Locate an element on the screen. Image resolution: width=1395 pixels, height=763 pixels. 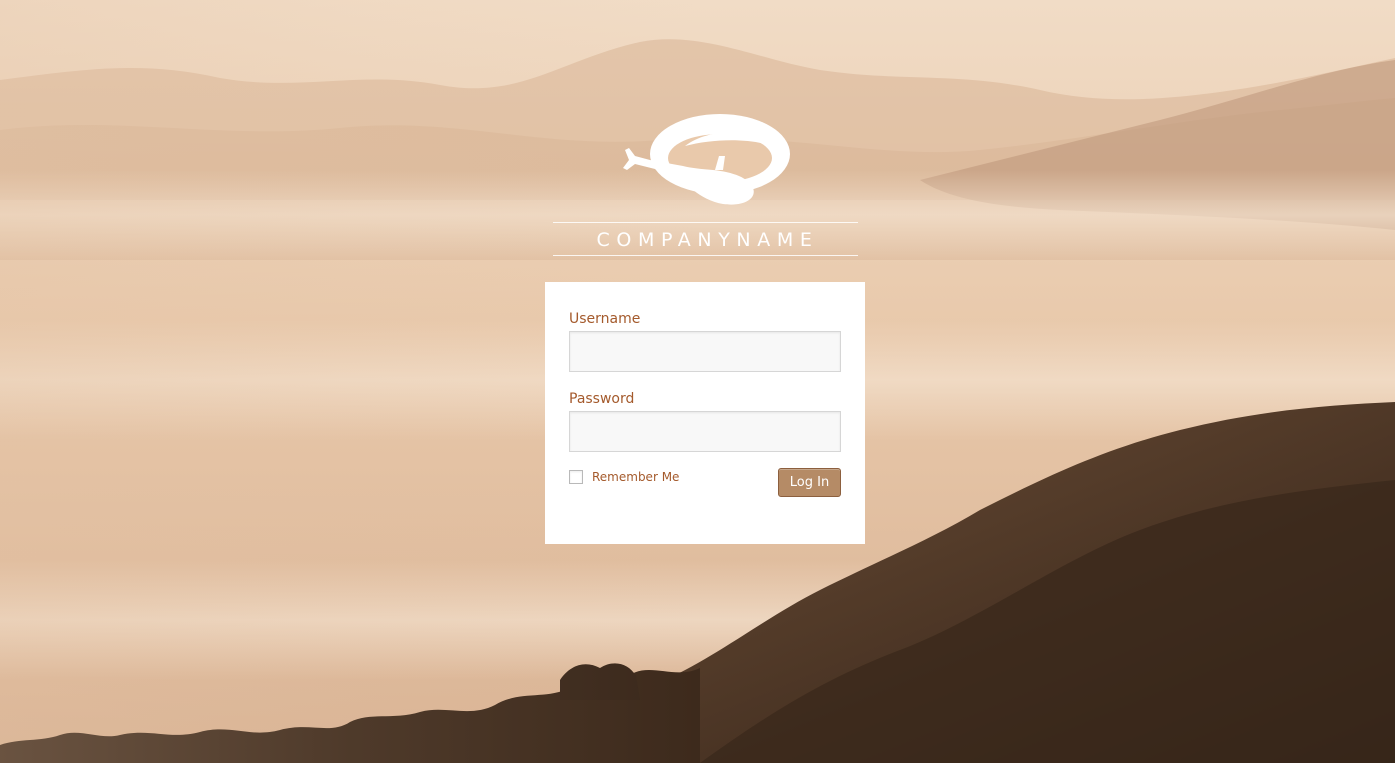
logo-bottom-rule is located at coordinates (705, 255).